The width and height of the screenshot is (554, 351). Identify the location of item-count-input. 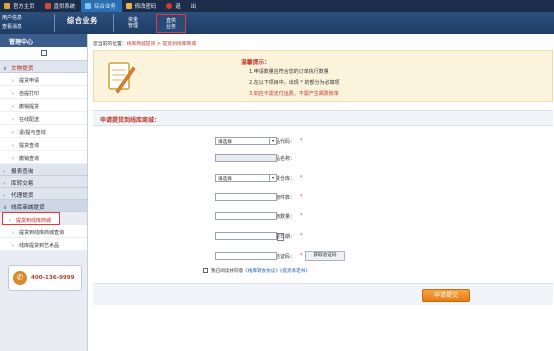
(246, 197).